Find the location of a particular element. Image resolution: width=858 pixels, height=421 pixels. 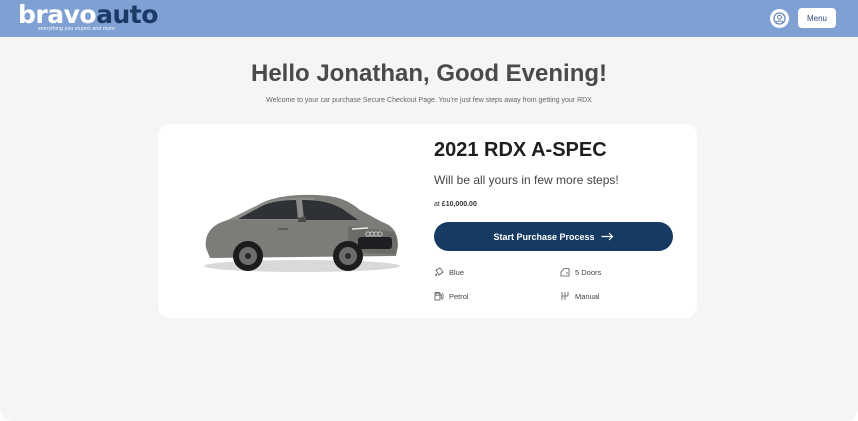

feature-color: Blue is located at coordinates (449, 272).